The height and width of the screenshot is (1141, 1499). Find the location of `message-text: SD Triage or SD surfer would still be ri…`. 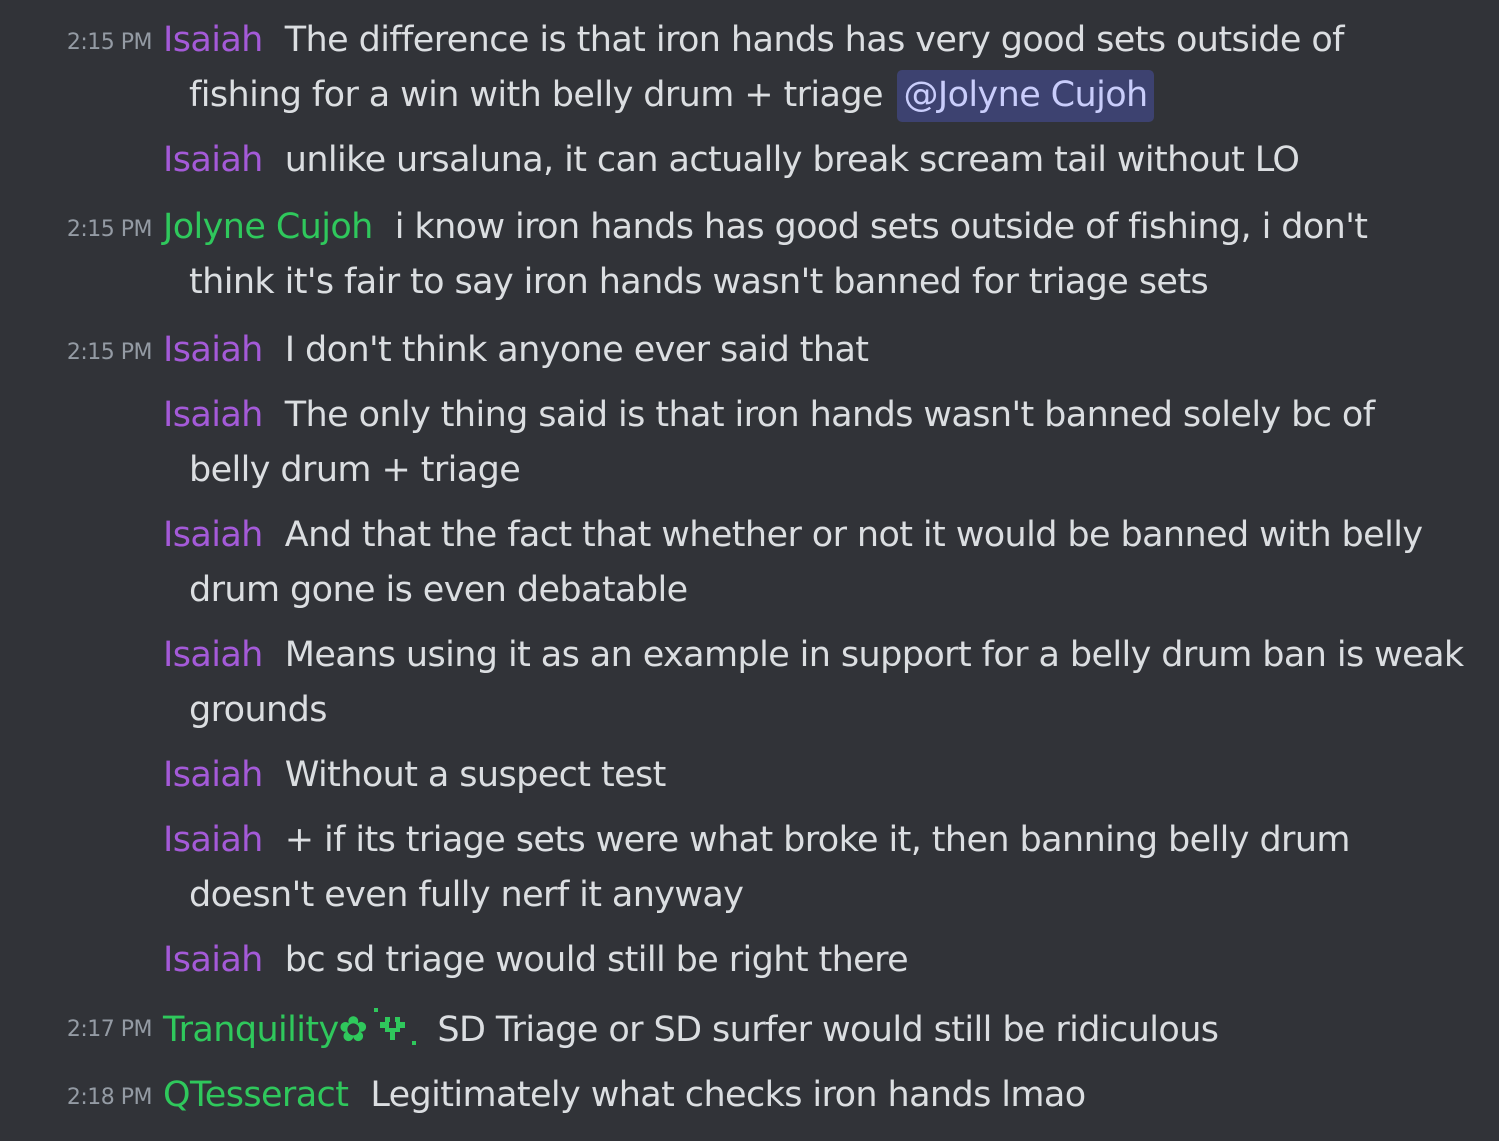

message-text: SD Triage or SD surfer would still be ri… is located at coordinates (828, 1030).